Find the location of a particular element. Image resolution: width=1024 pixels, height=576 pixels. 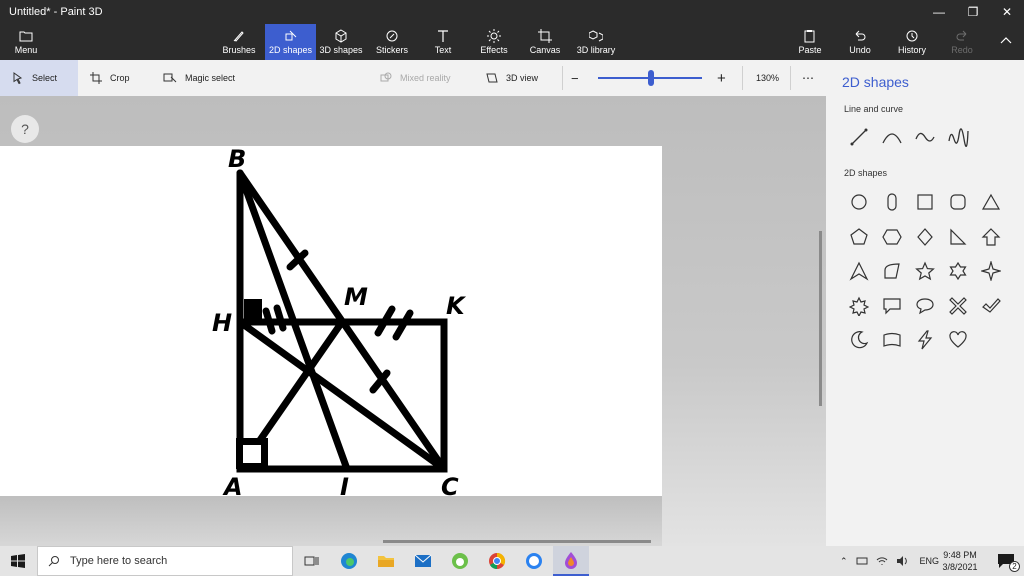

burst-icon is located at coordinates (859, 306).